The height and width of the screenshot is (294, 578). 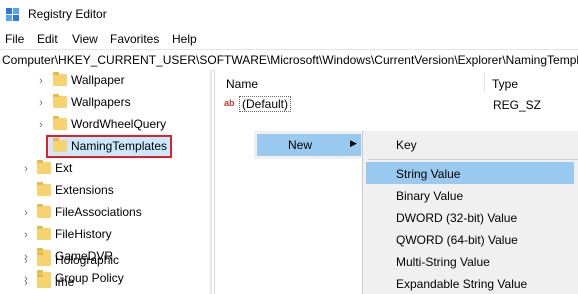 I want to click on column-header-type: Type, so click(x=505, y=84).